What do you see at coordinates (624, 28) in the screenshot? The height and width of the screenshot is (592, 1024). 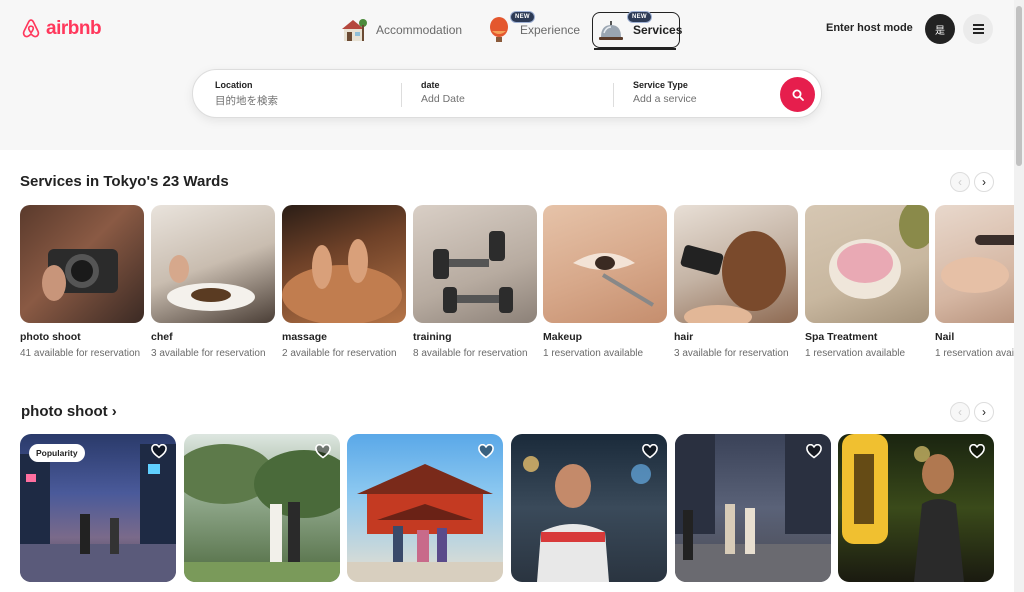 I see `services-icon-wrap: NEW` at bounding box center [624, 28].